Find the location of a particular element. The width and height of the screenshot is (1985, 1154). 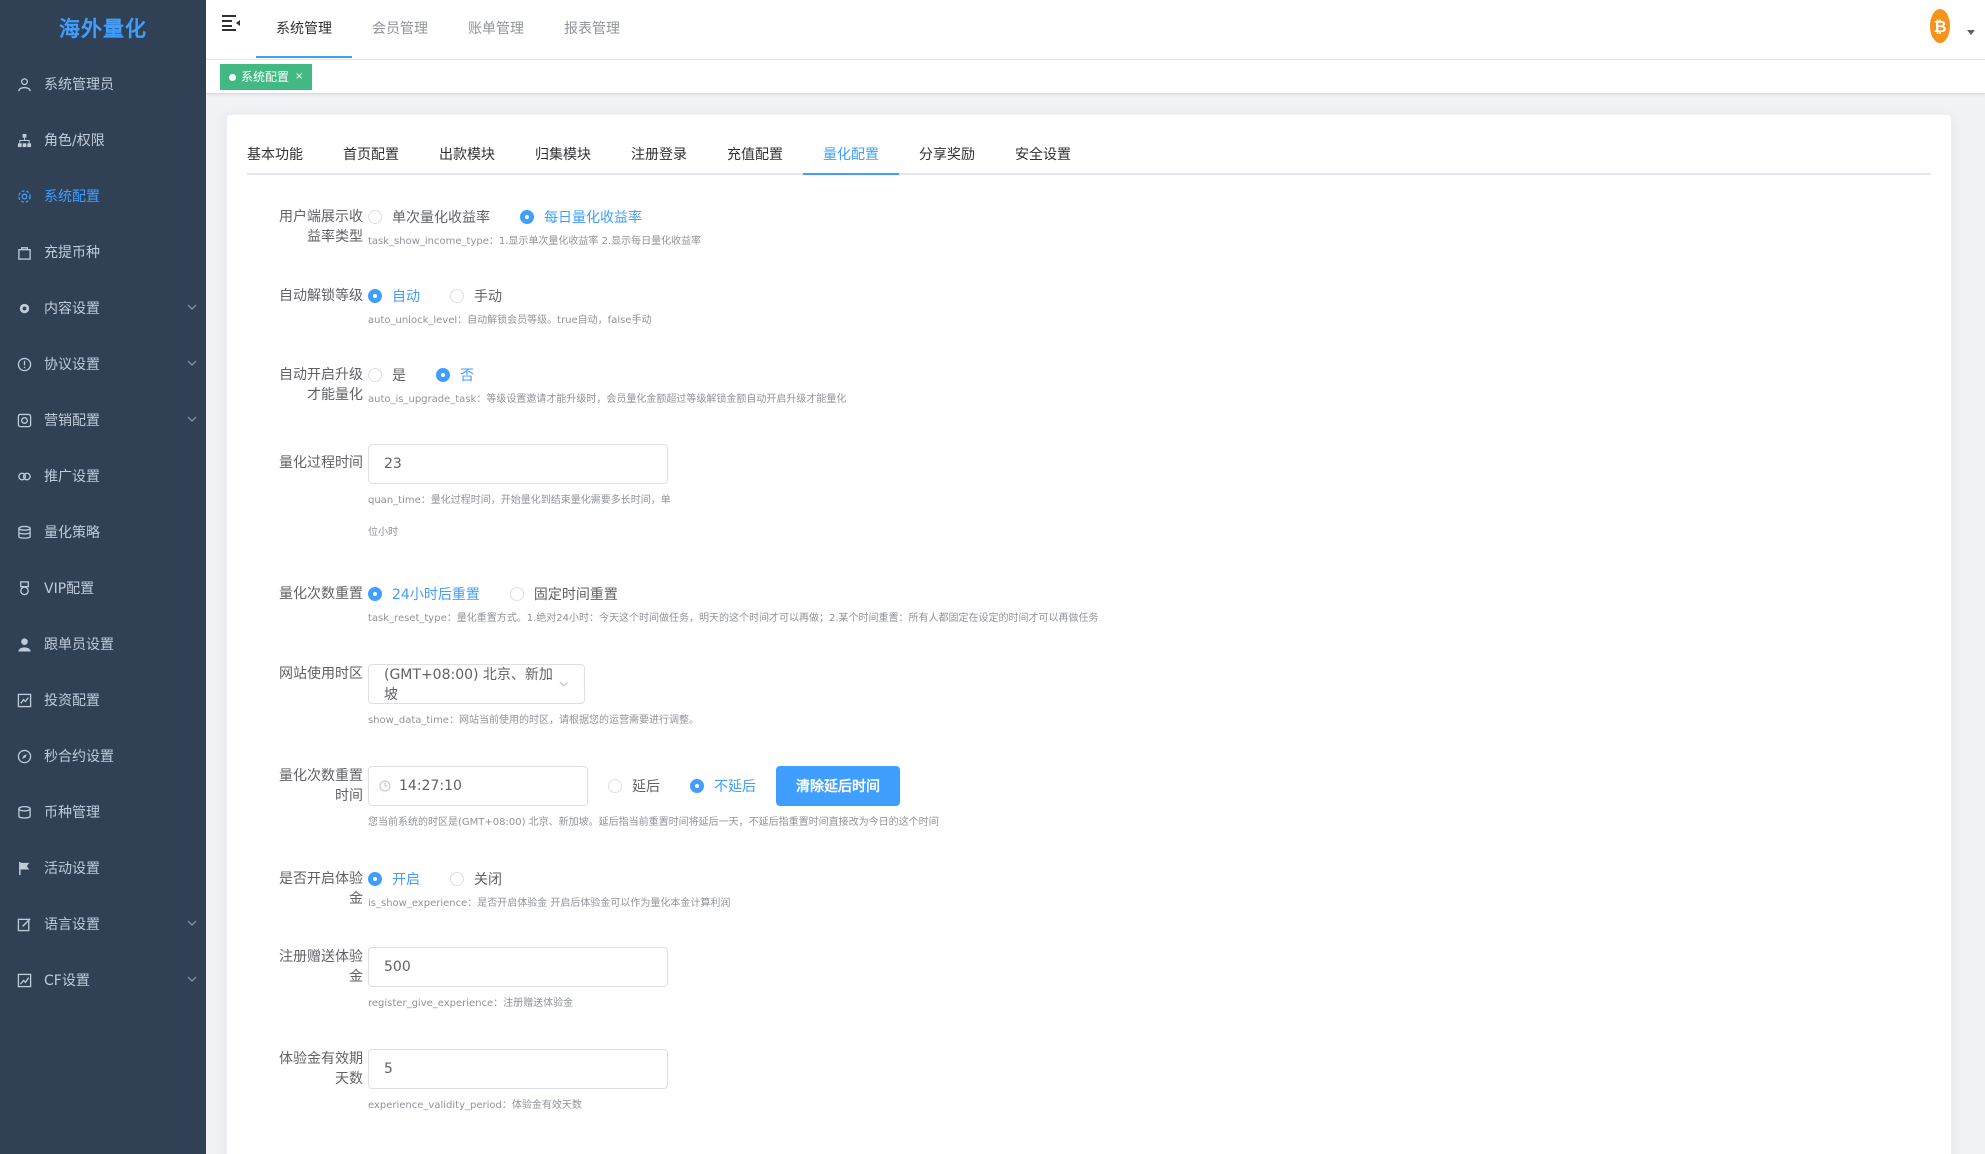

radio-upgrade-no: 否 is located at coordinates (455, 375).